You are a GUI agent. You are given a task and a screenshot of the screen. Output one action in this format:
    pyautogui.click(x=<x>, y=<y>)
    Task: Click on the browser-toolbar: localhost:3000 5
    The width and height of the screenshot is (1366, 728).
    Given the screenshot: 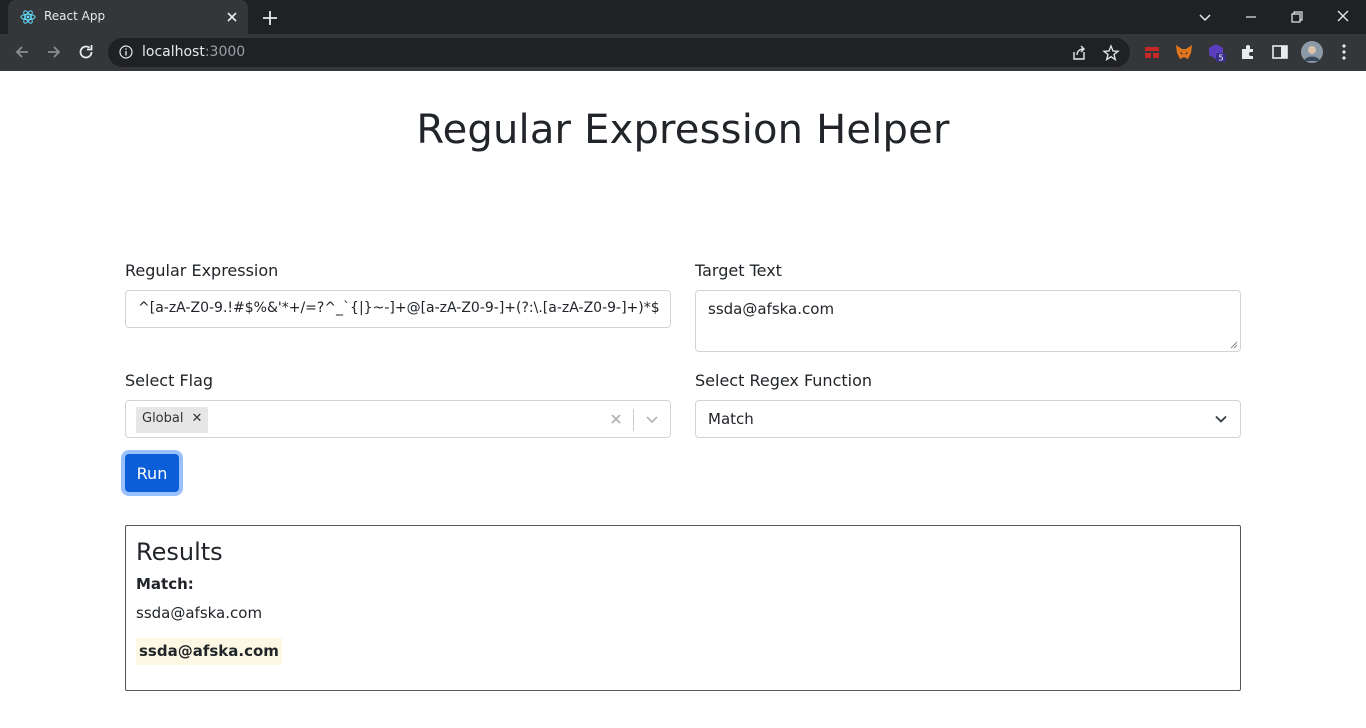 What is the action you would take?
    pyautogui.click(x=683, y=52)
    